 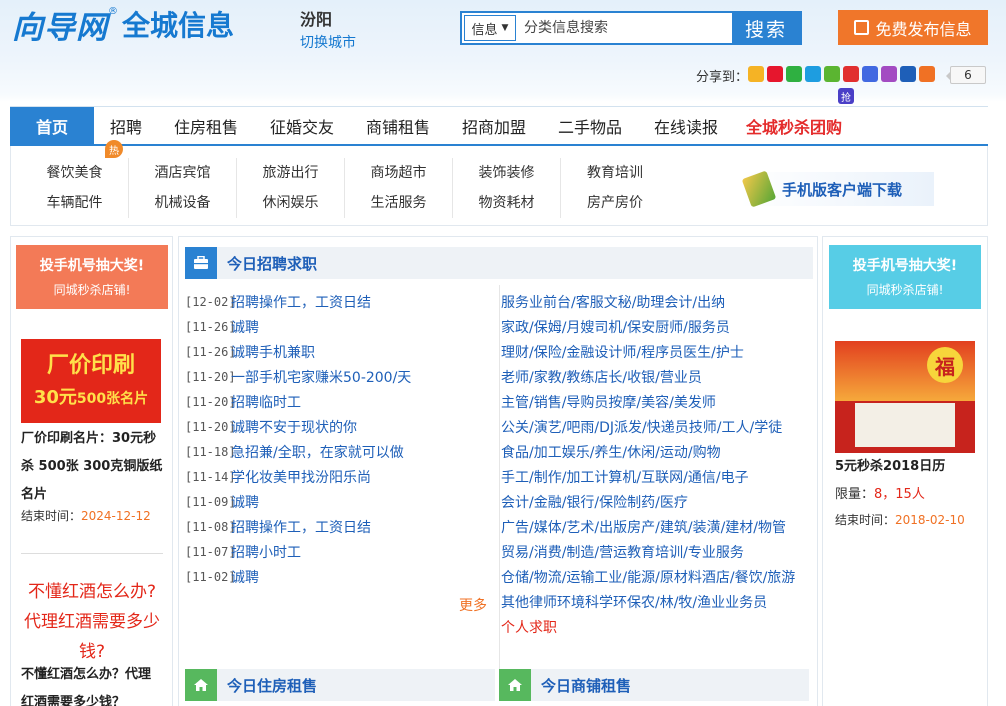 I want to click on job-date: [11-20], so click(x=210, y=426).